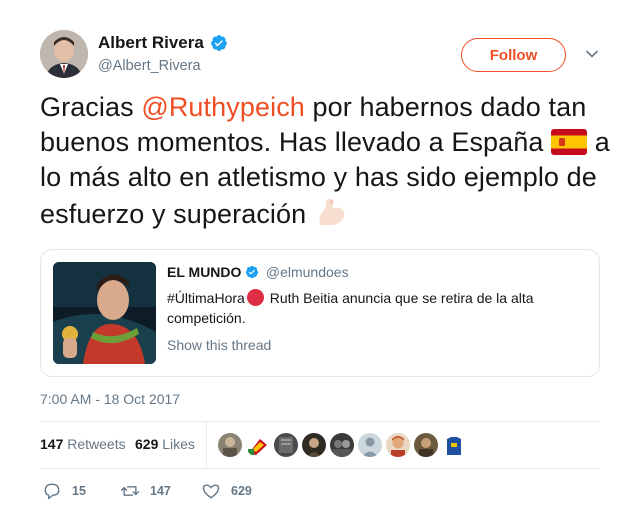 This screenshot has width=640, height=530. Describe the element at coordinates (255, 297) in the screenshot. I see `red-circle-icon` at that location.